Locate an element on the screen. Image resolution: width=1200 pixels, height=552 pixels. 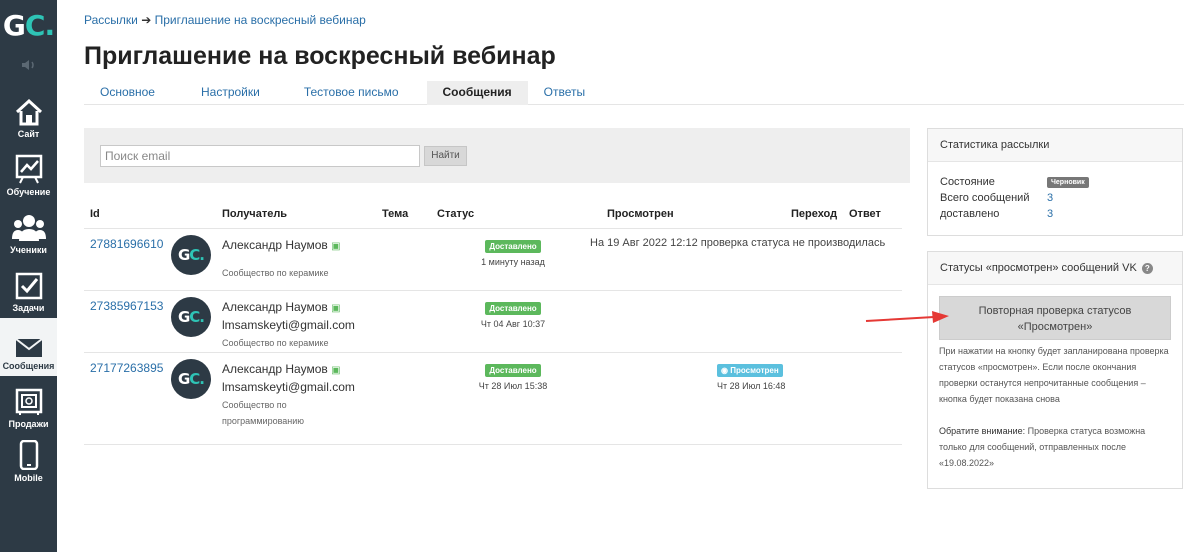
draft-badge: Черновик is located at coordinates (1068, 182).